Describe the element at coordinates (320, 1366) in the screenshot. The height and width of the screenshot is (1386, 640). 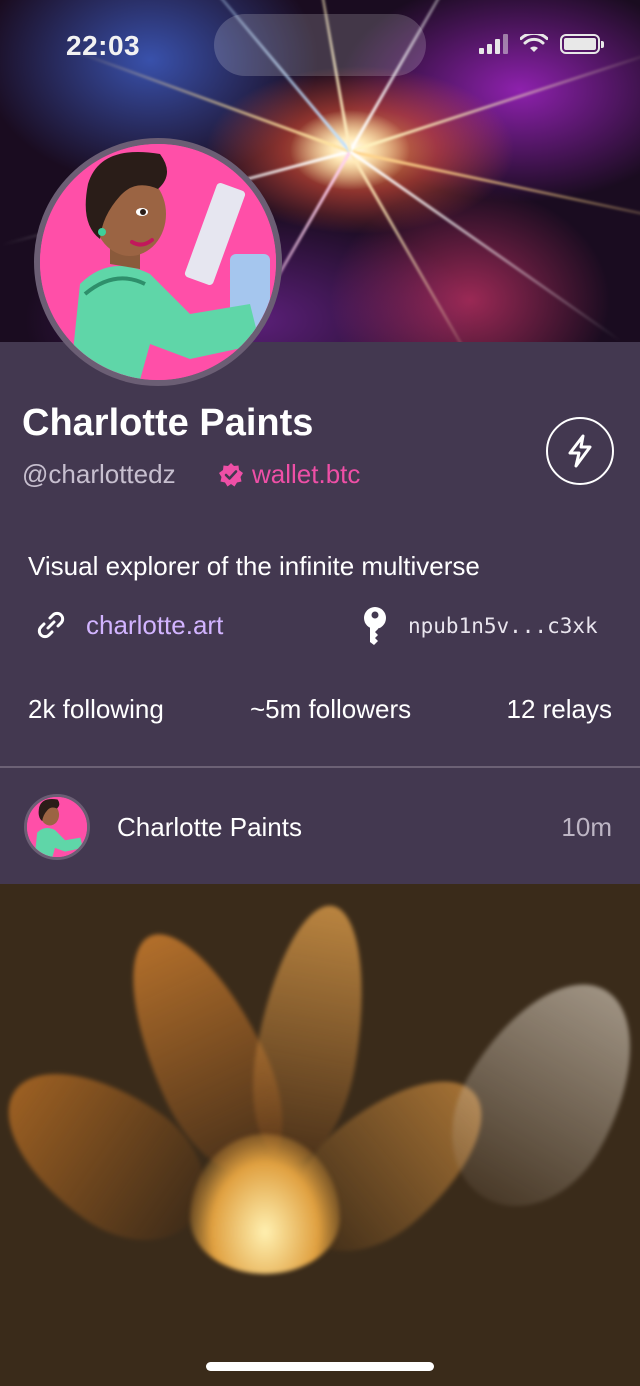
I see `home-indicator` at that location.